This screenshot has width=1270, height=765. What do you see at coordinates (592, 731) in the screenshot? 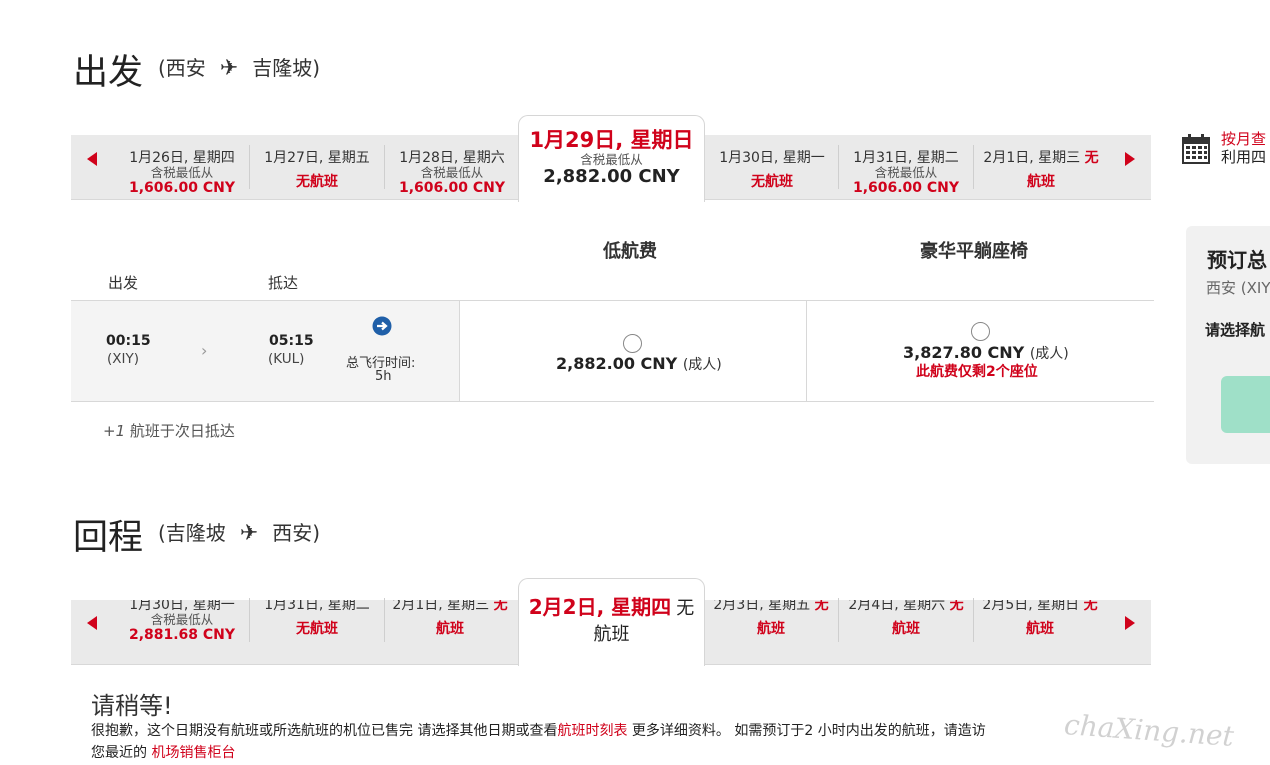
I see `timetable-link: 航班时刻表` at bounding box center [592, 731].